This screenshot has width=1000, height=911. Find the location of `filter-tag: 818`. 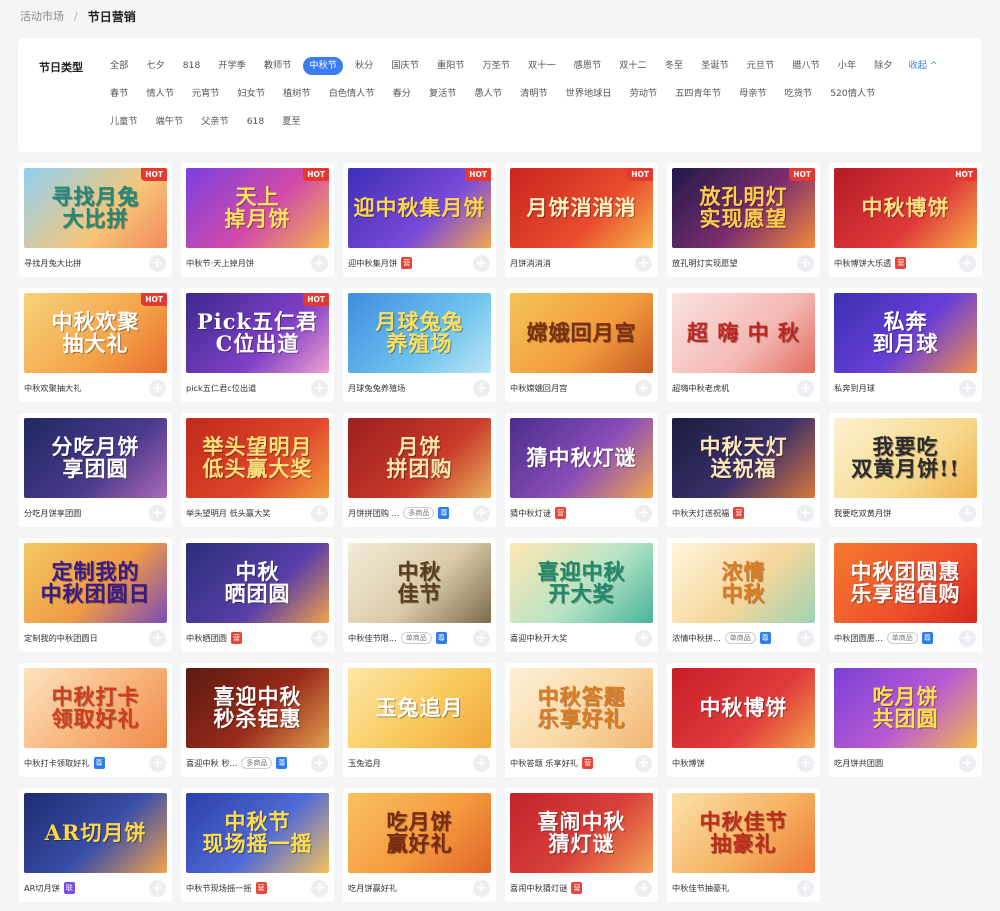

filter-tag: 818 is located at coordinates (192, 66).